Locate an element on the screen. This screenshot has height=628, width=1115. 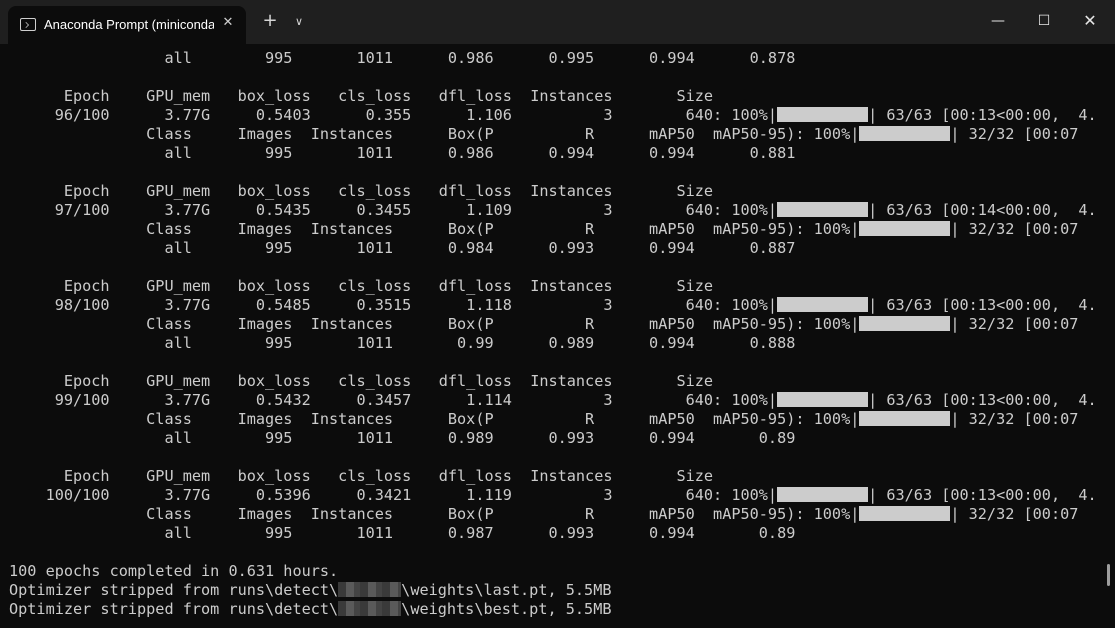
terminal-line-text: all 995 1011 0.986 0.995 0.994 0.878 is located at coordinates (402, 58).